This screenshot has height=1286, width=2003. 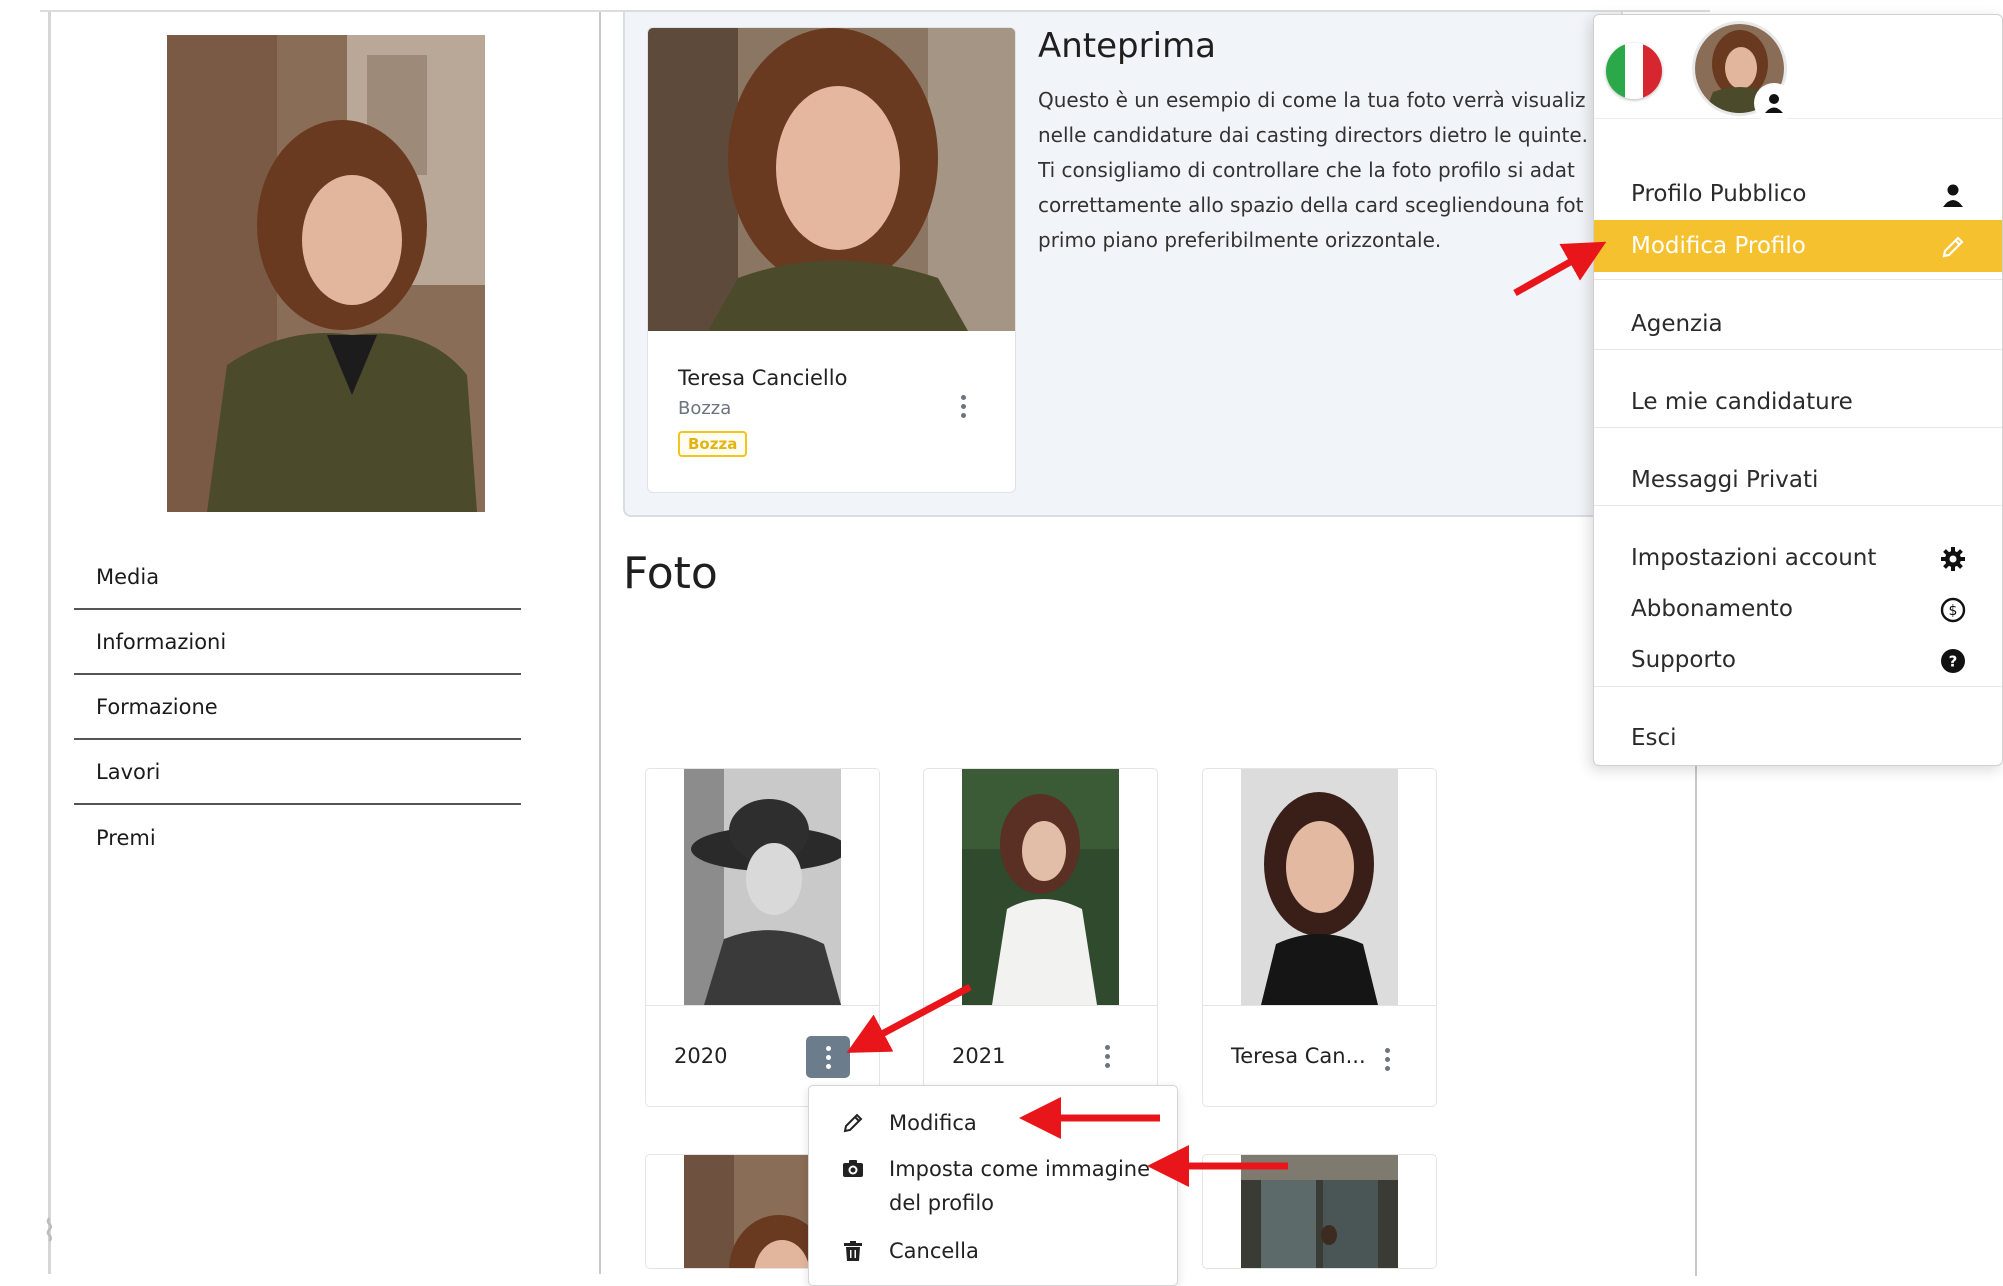 I want to click on menu-item-label: Modifica, so click(x=933, y=1123).